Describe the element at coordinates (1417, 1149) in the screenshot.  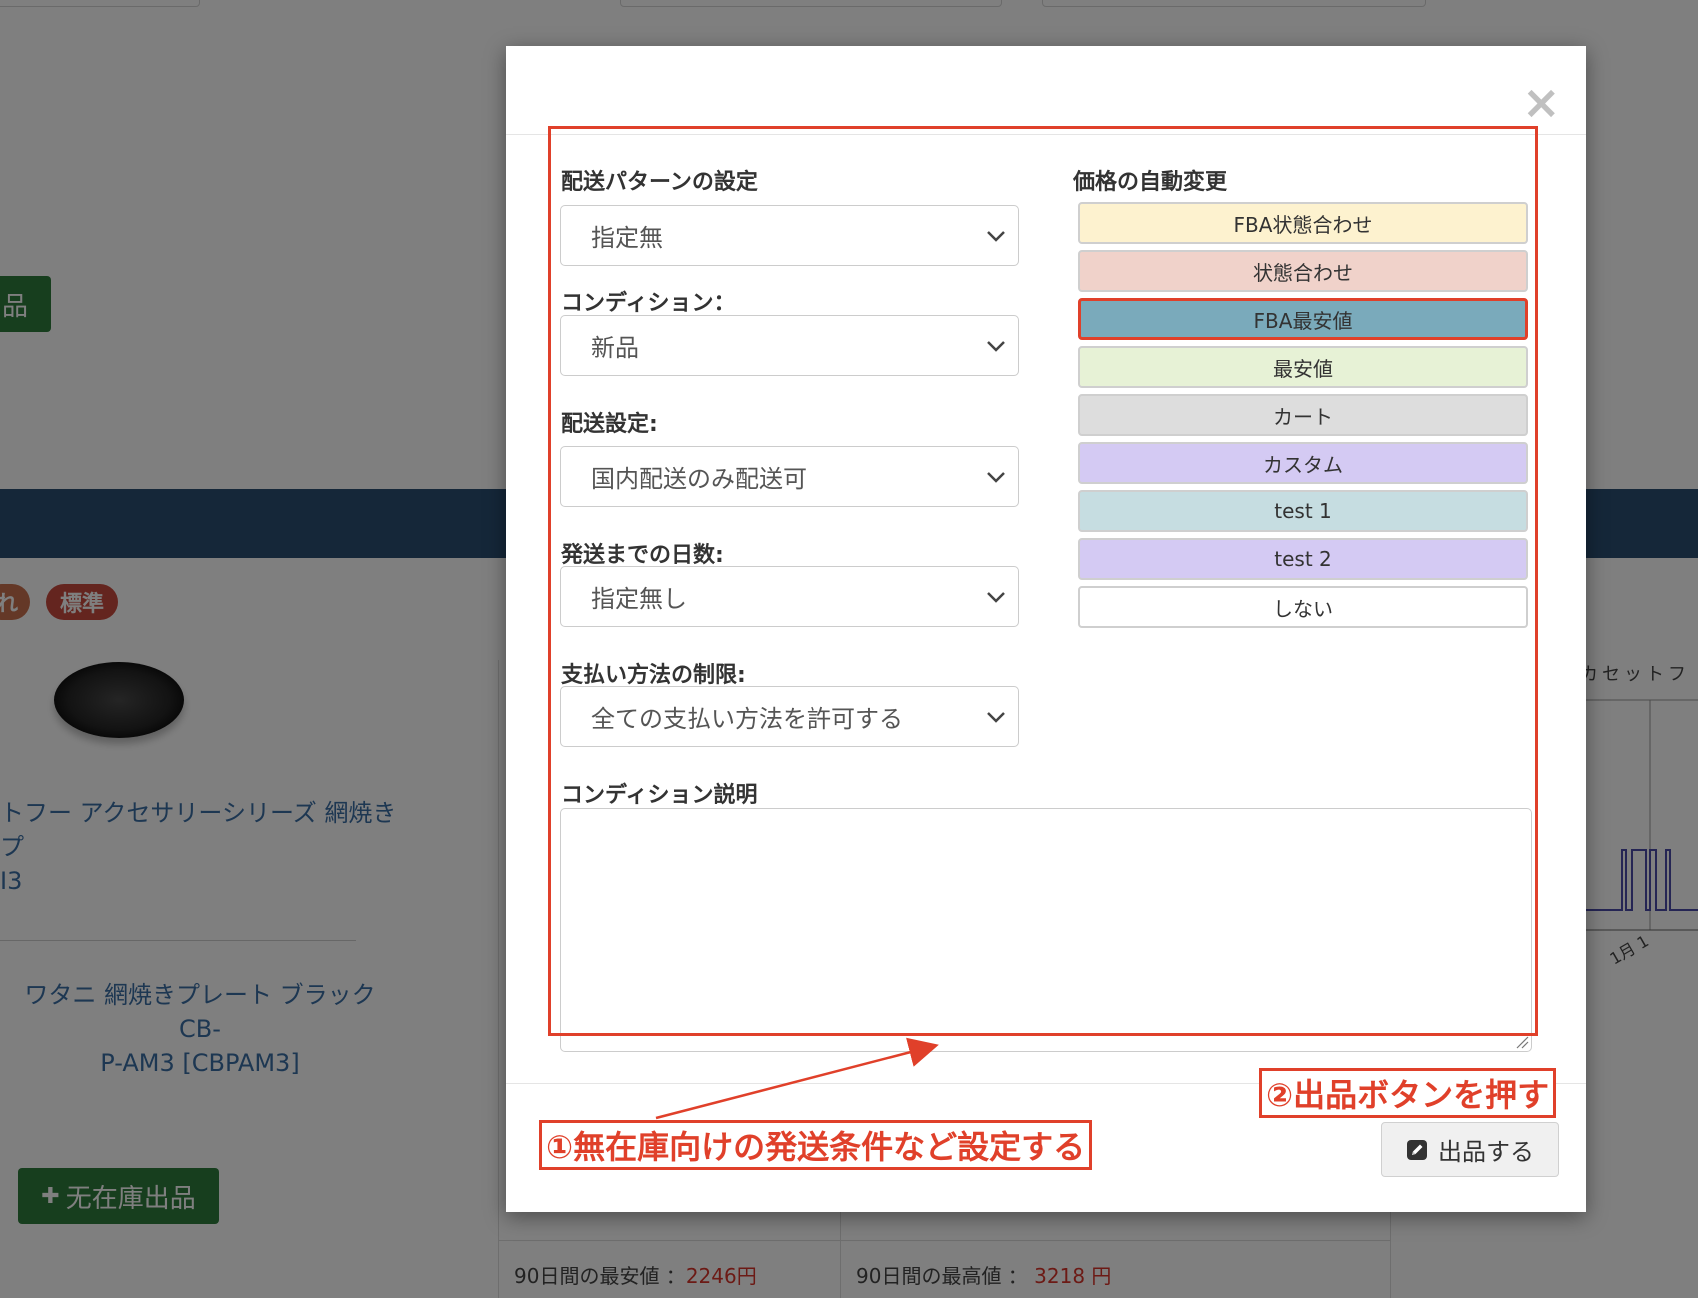
I see `edit-icon` at that location.